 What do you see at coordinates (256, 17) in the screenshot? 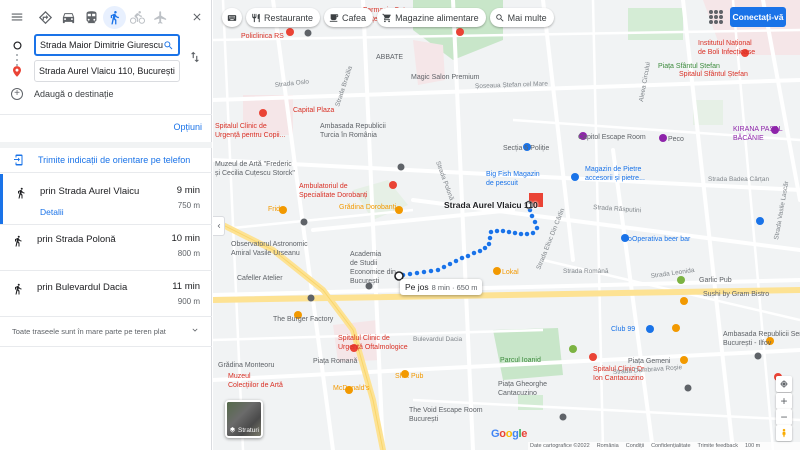
I see `fork-knife-icon` at bounding box center [256, 17].